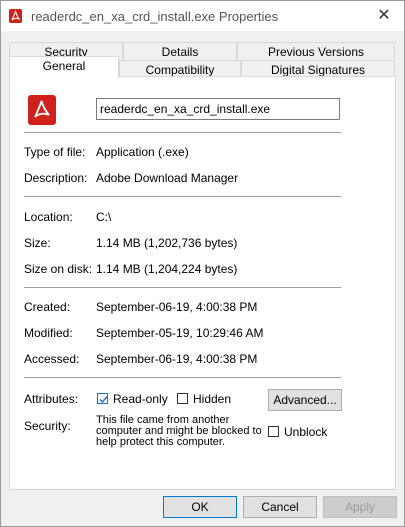 The height and width of the screenshot is (527, 405). What do you see at coordinates (305, 432) in the screenshot?
I see `unblock-label: Unblock` at bounding box center [305, 432].